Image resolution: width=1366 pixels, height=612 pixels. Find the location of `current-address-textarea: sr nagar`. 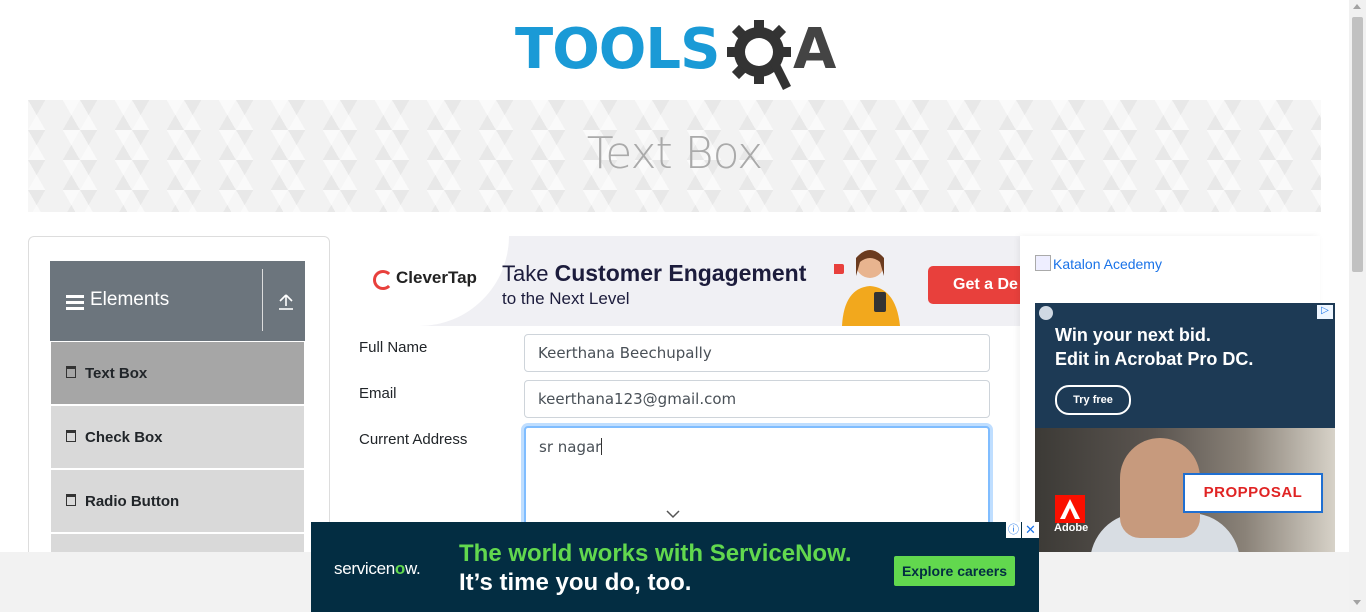

current-address-textarea: sr nagar is located at coordinates (757, 476).